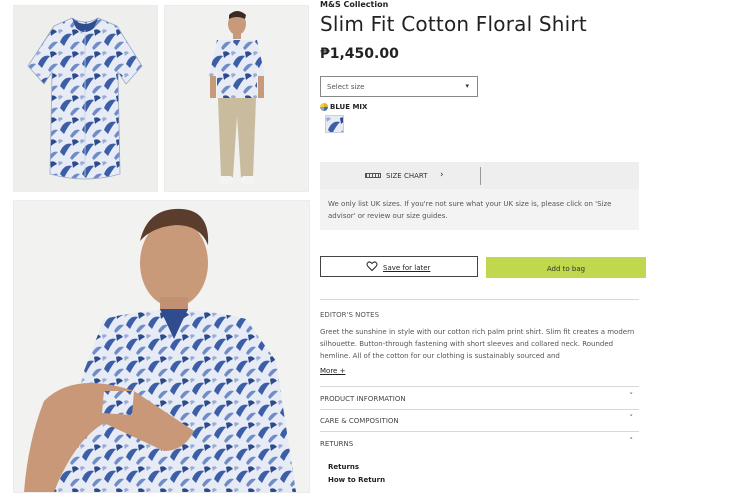 The image size is (729, 493). I want to click on product-image-shirt, so click(85, 98).